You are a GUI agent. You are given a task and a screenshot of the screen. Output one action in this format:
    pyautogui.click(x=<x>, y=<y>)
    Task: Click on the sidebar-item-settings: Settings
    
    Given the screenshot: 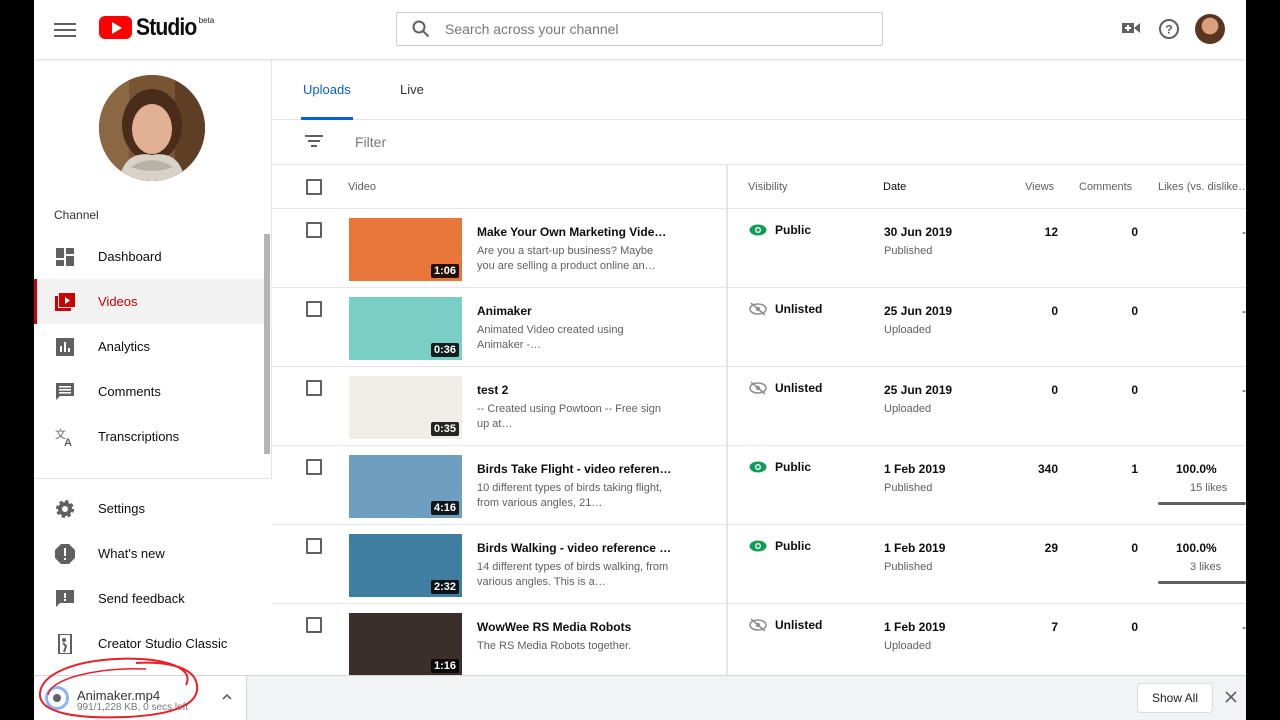 What is the action you would take?
    pyautogui.click(x=153, y=508)
    